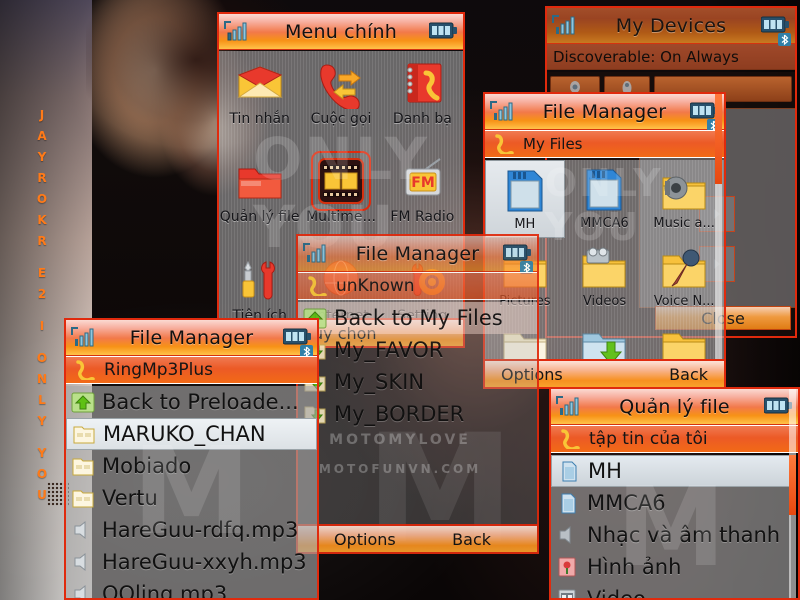  I want to click on tools-icon, so click(258, 280).